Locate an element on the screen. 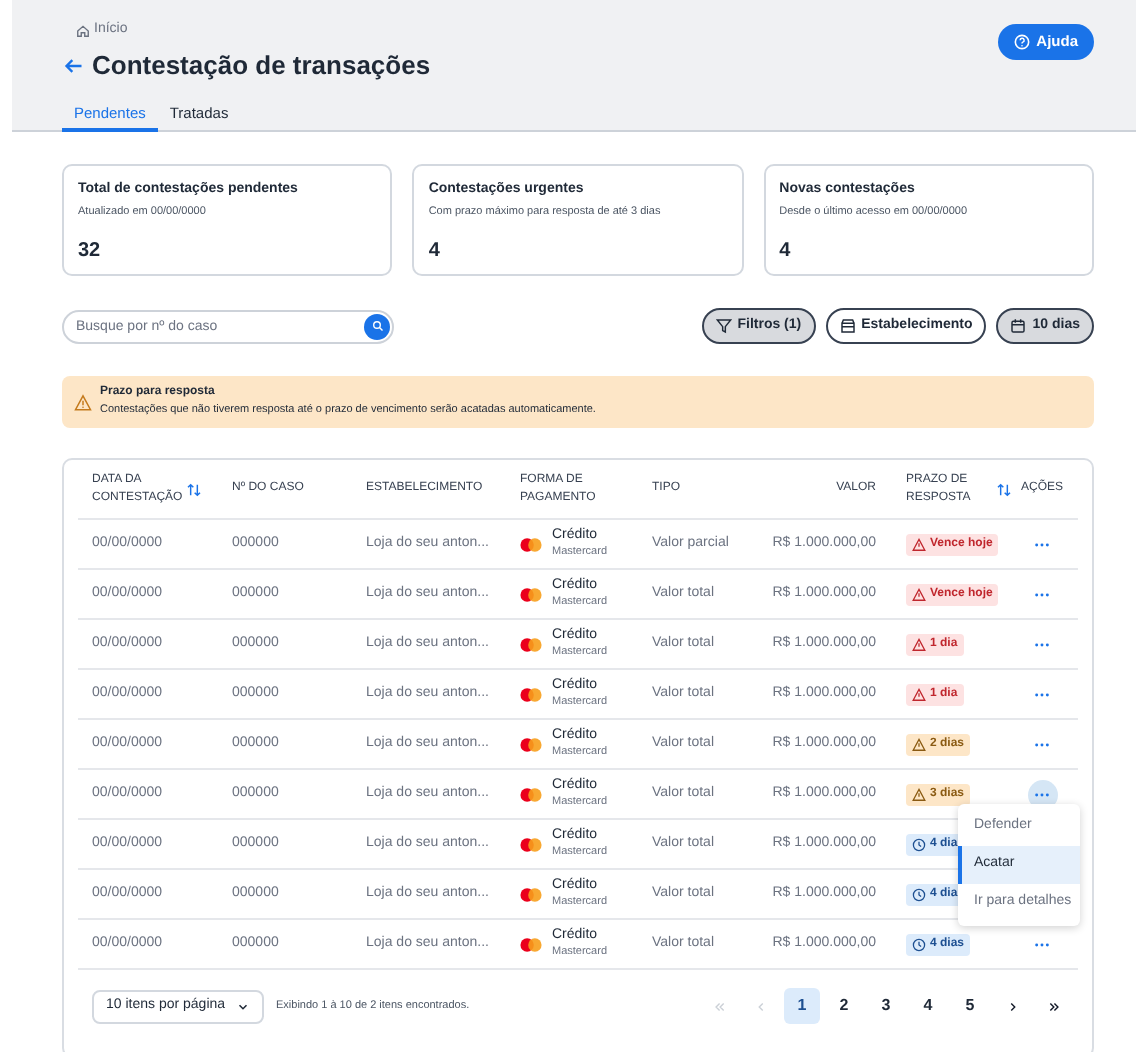 The height and width of the screenshot is (1052, 1136). search-icon is located at coordinates (377, 326).